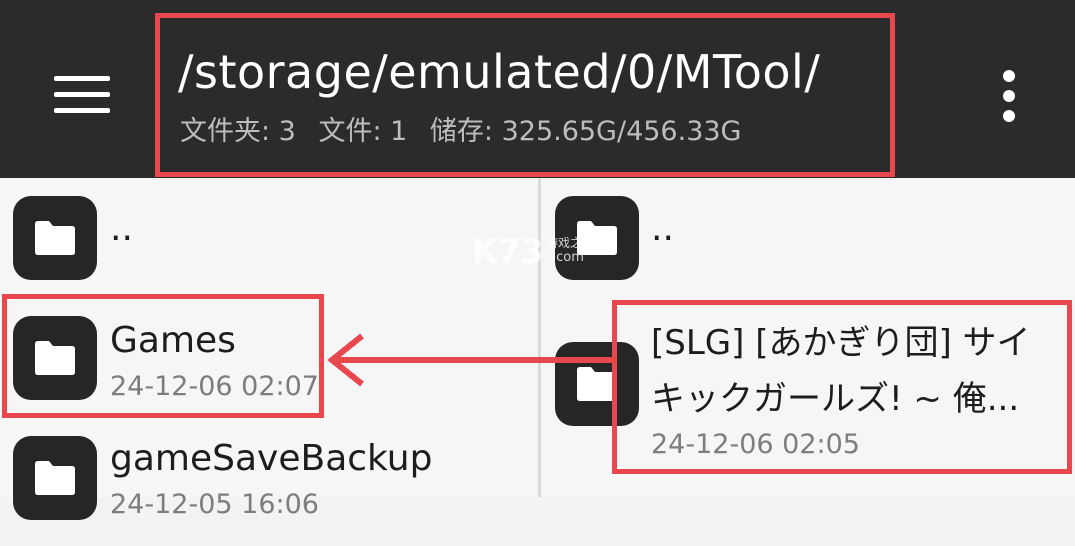 The image size is (1075, 546). What do you see at coordinates (271, 458) in the screenshot?
I see `item-name: gameSaveBackup` at bounding box center [271, 458].